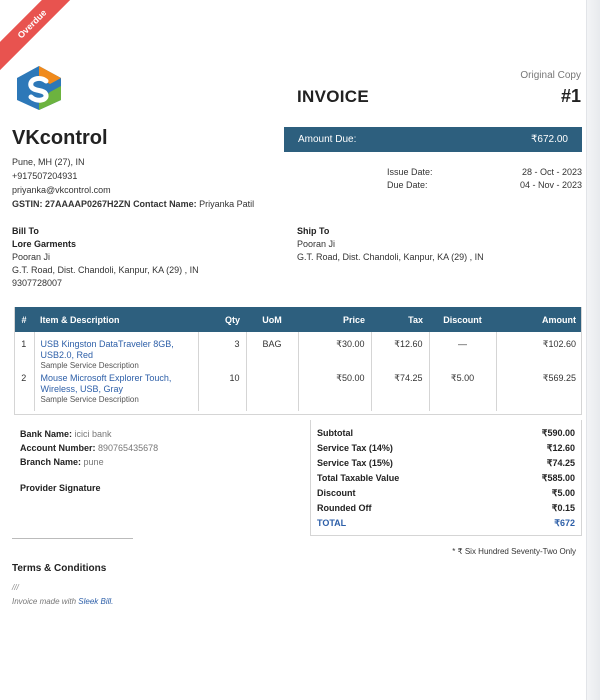  What do you see at coordinates (24, 319) in the screenshot?
I see `col-number: #` at bounding box center [24, 319].